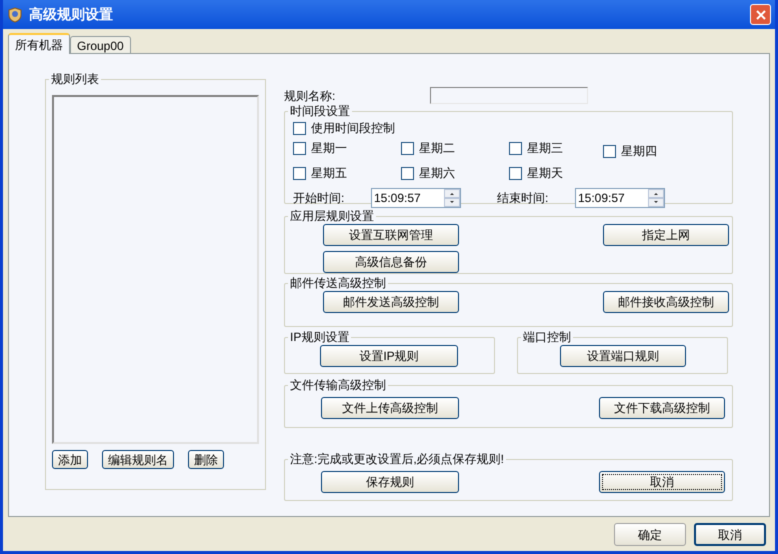 Image resolution: width=778 pixels, height=554 pixels. Describe the element at coordinates (437, 173) in the screenshot. I see `checkbox-label: 星期六` at that location.